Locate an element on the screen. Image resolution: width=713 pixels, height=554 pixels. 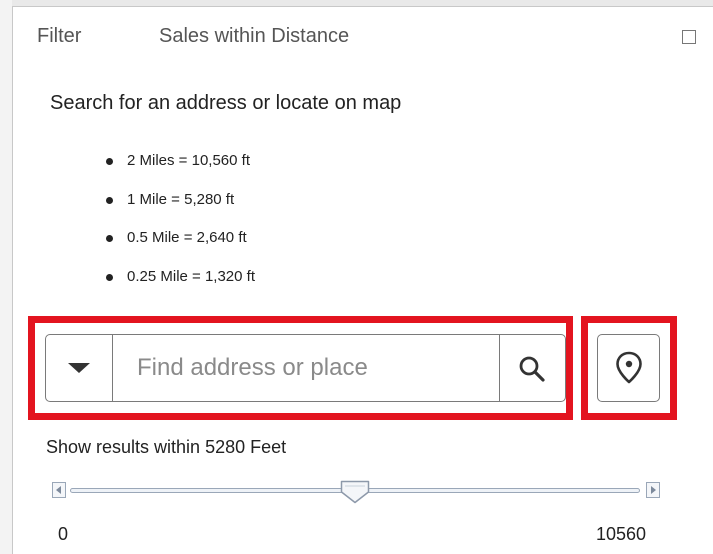
maximize-icon is located at coordinates (689, 37).